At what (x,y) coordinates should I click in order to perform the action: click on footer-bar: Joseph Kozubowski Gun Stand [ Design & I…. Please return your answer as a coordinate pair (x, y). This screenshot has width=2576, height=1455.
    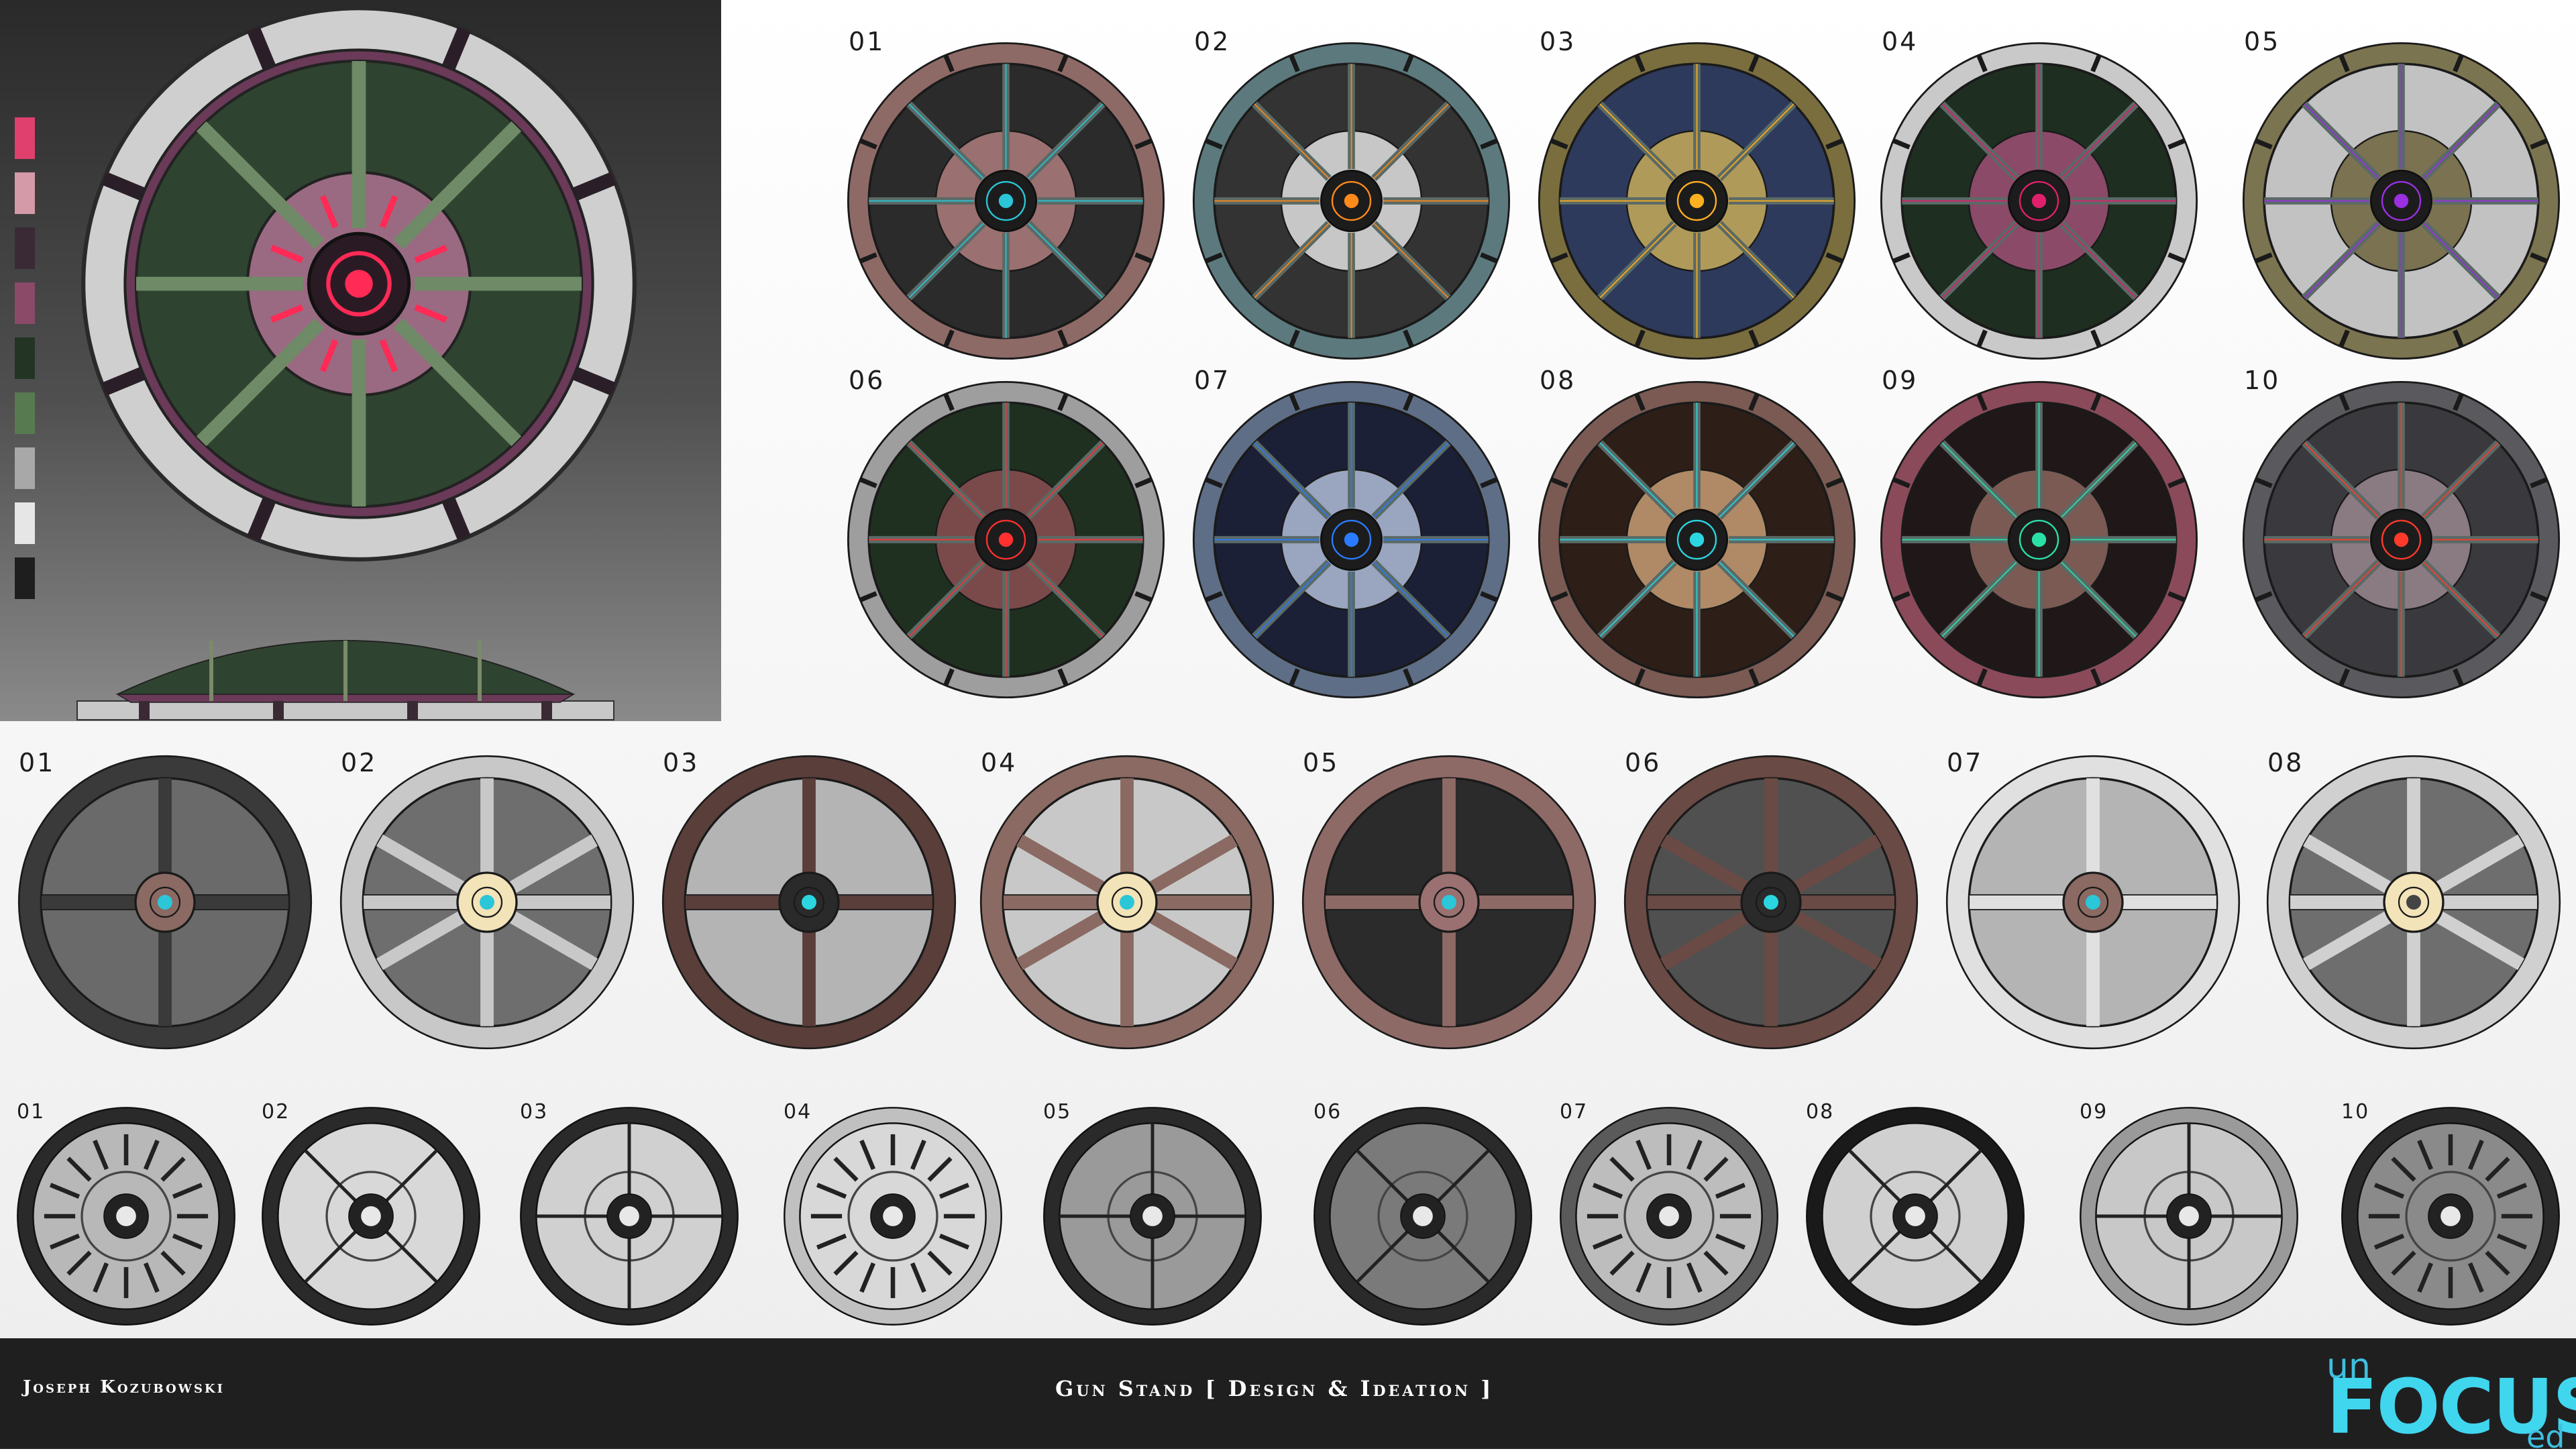
    Looking at the image, I should click on (1288, 1396).